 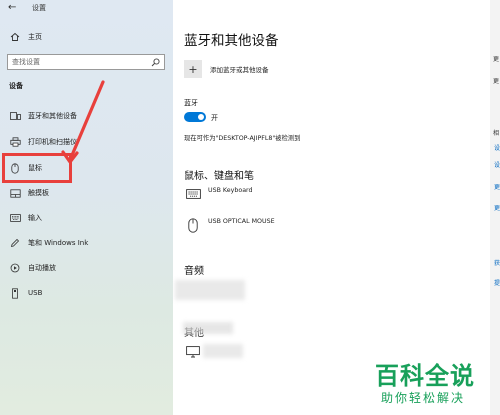 I want to click on device-name: USB OPTICAL MOUSE, so click(x=241, y=221).